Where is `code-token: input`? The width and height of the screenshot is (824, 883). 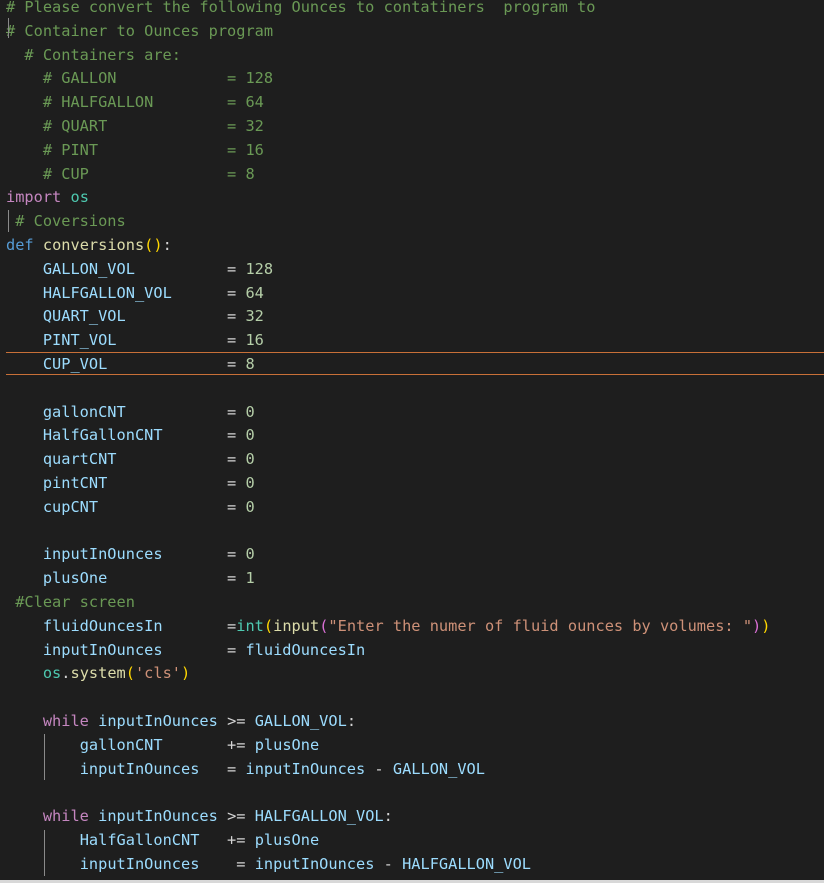 code-token: input is located at coordinates (296, 625).